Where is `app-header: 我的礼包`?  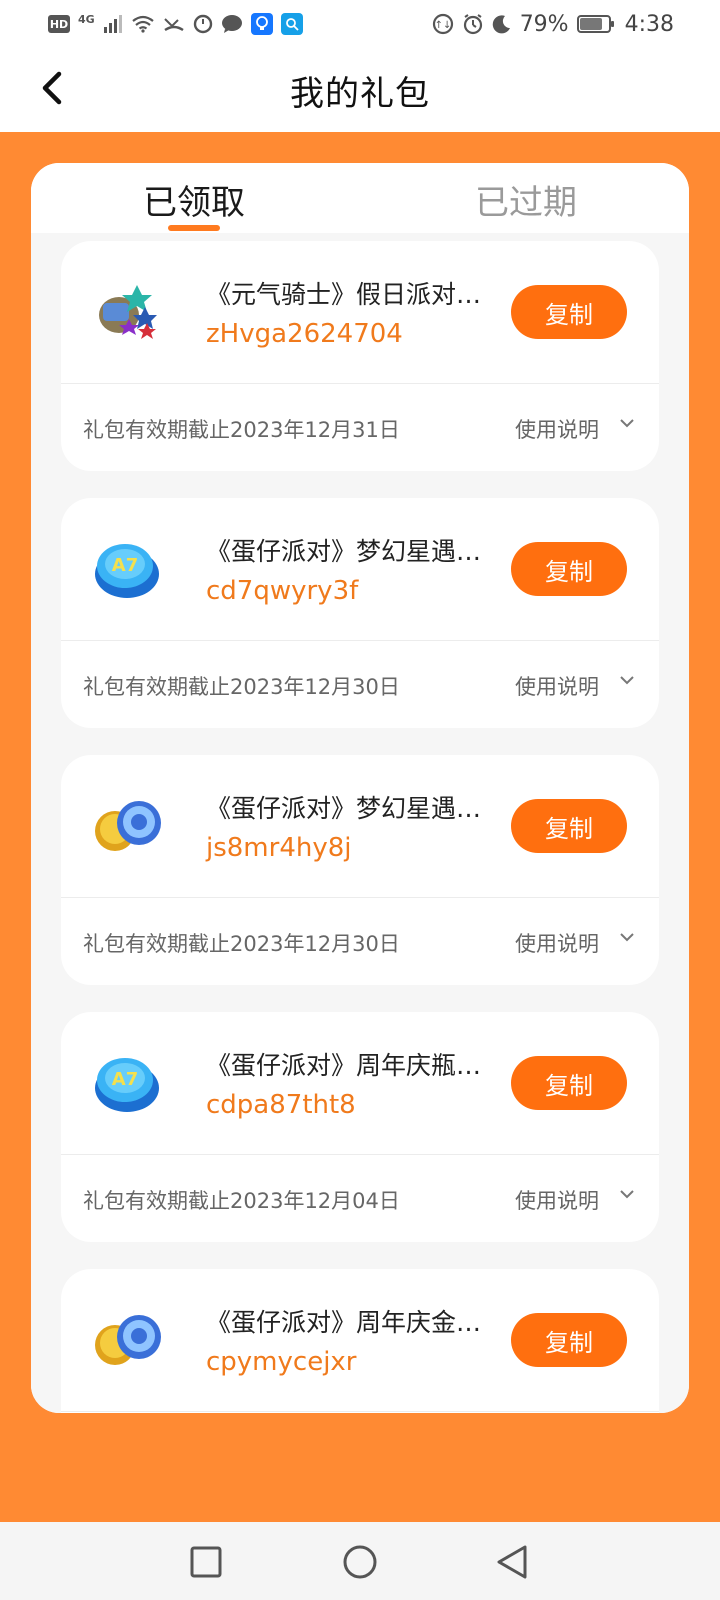
app-header: 我的礼包 is located at coordinates (360, 90).